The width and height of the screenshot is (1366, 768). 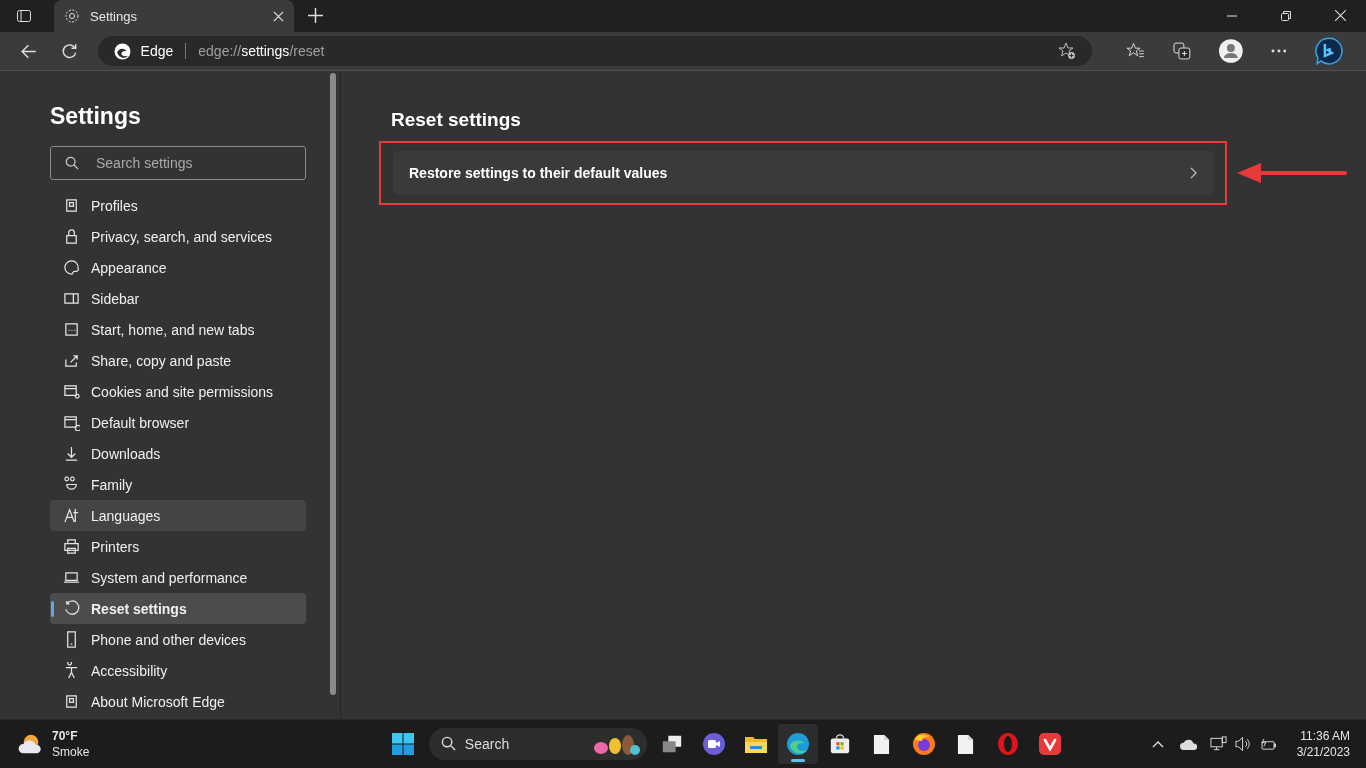 What do you see at coordinates (178, 515) in the screenshot?
I see `sidebar-item: Languages` at bounding box center [178, 515].